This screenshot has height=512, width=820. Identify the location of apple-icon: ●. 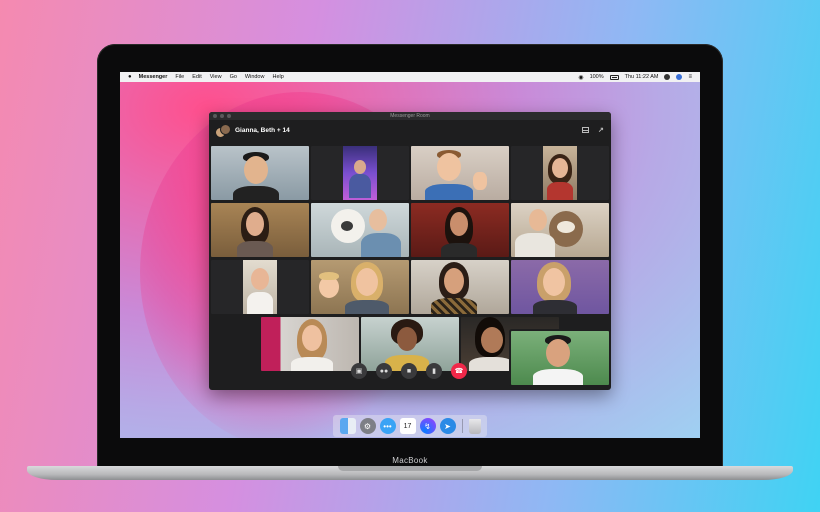
(130, 77).